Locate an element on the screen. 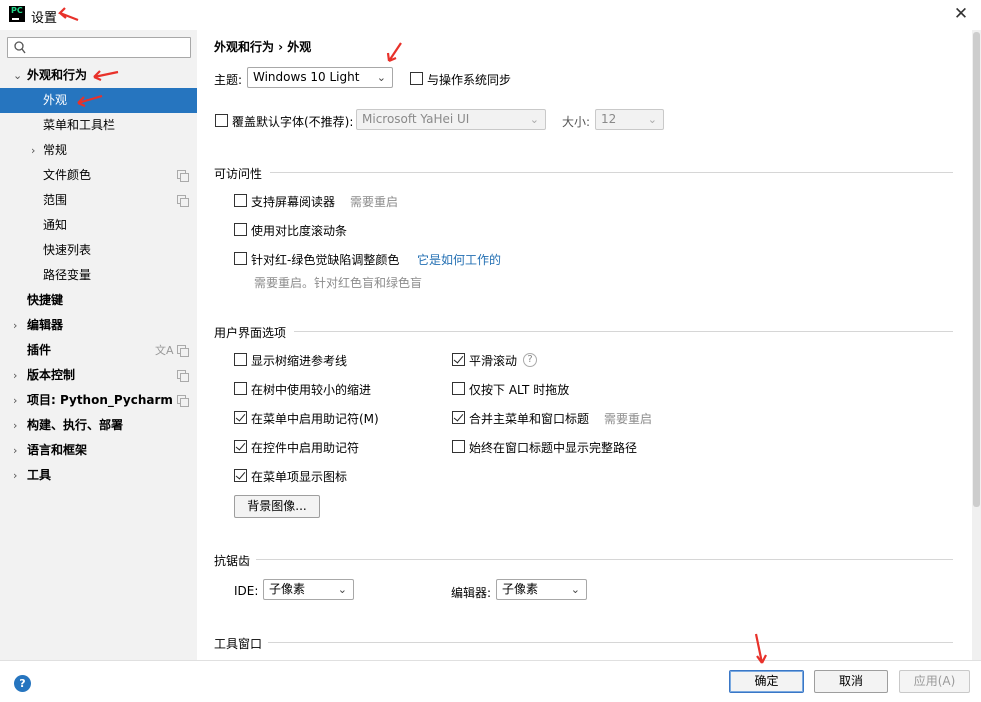 This screenshot has height=702, width=981. search-icon is located at coordinates (20, 47).